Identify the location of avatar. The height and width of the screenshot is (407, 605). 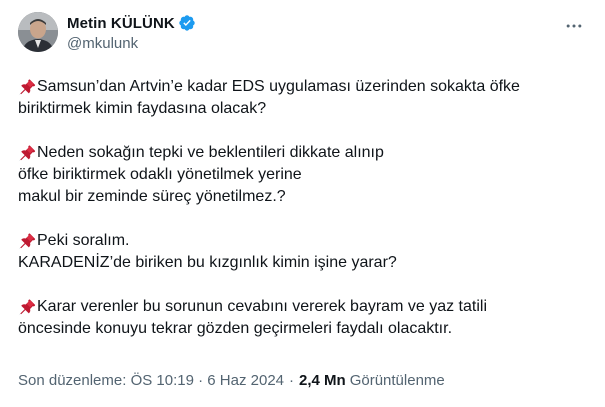
(38, 32).